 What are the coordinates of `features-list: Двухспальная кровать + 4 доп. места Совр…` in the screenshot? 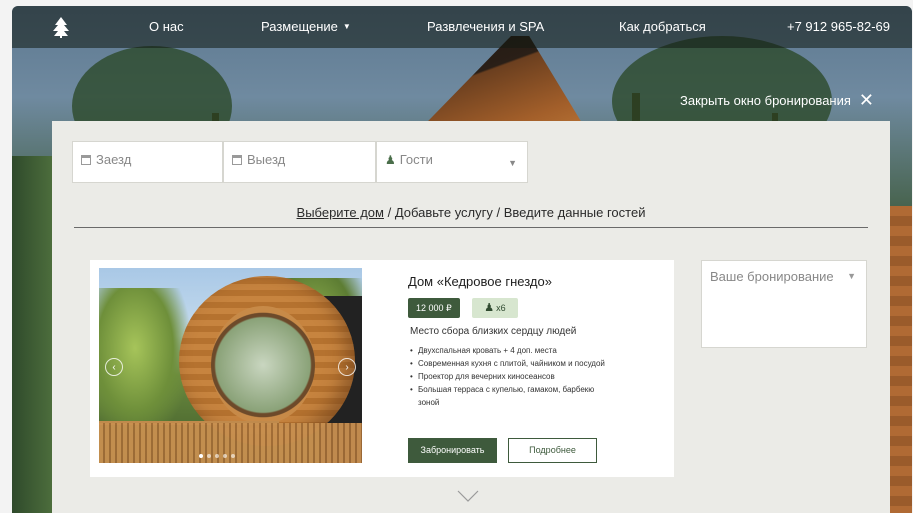 It's located at (510, 376).